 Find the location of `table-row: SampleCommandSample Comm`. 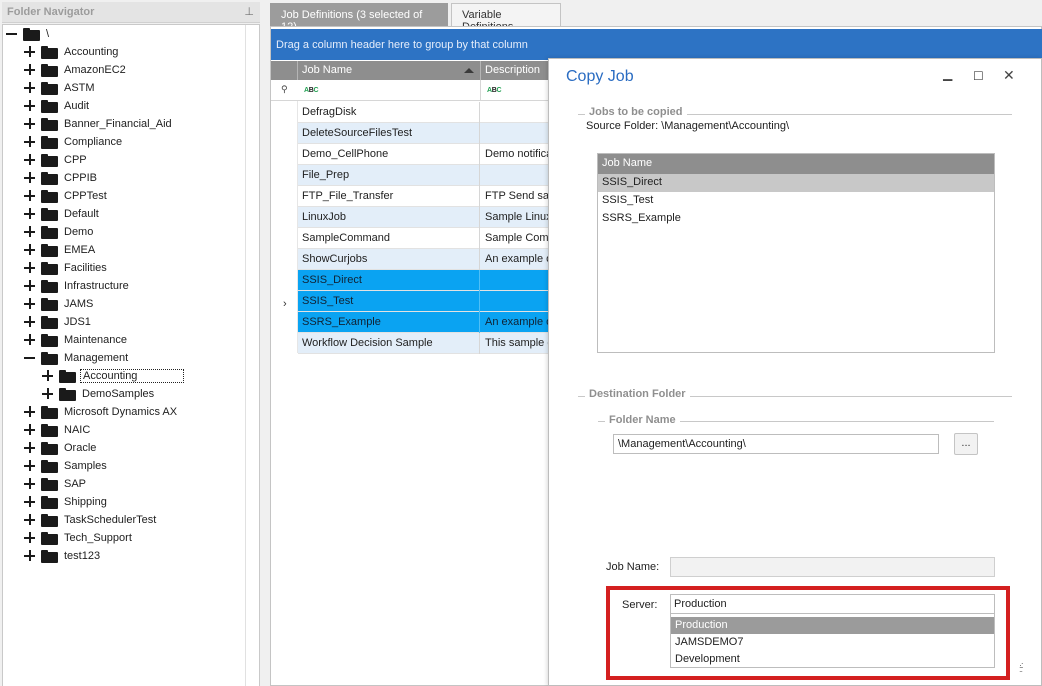

table-row: SampleCommandSample Comm is located at coordinates (424, 238).